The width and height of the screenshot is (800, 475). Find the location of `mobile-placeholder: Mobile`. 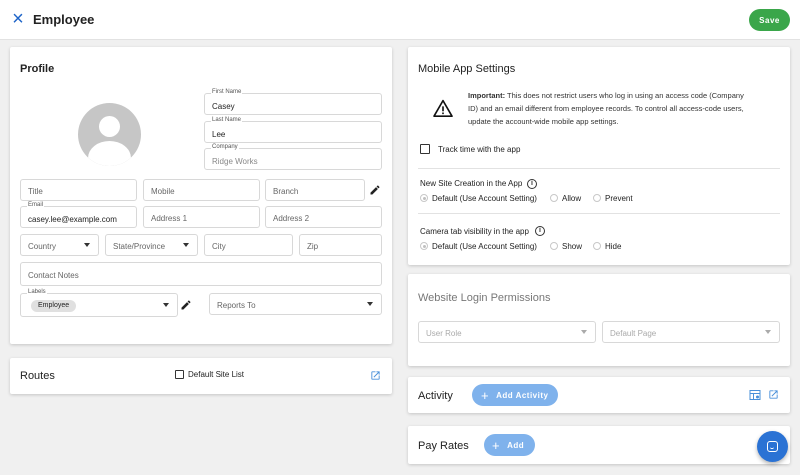

mobile-placeholder: Mobile is located at coordinates (163, 191).